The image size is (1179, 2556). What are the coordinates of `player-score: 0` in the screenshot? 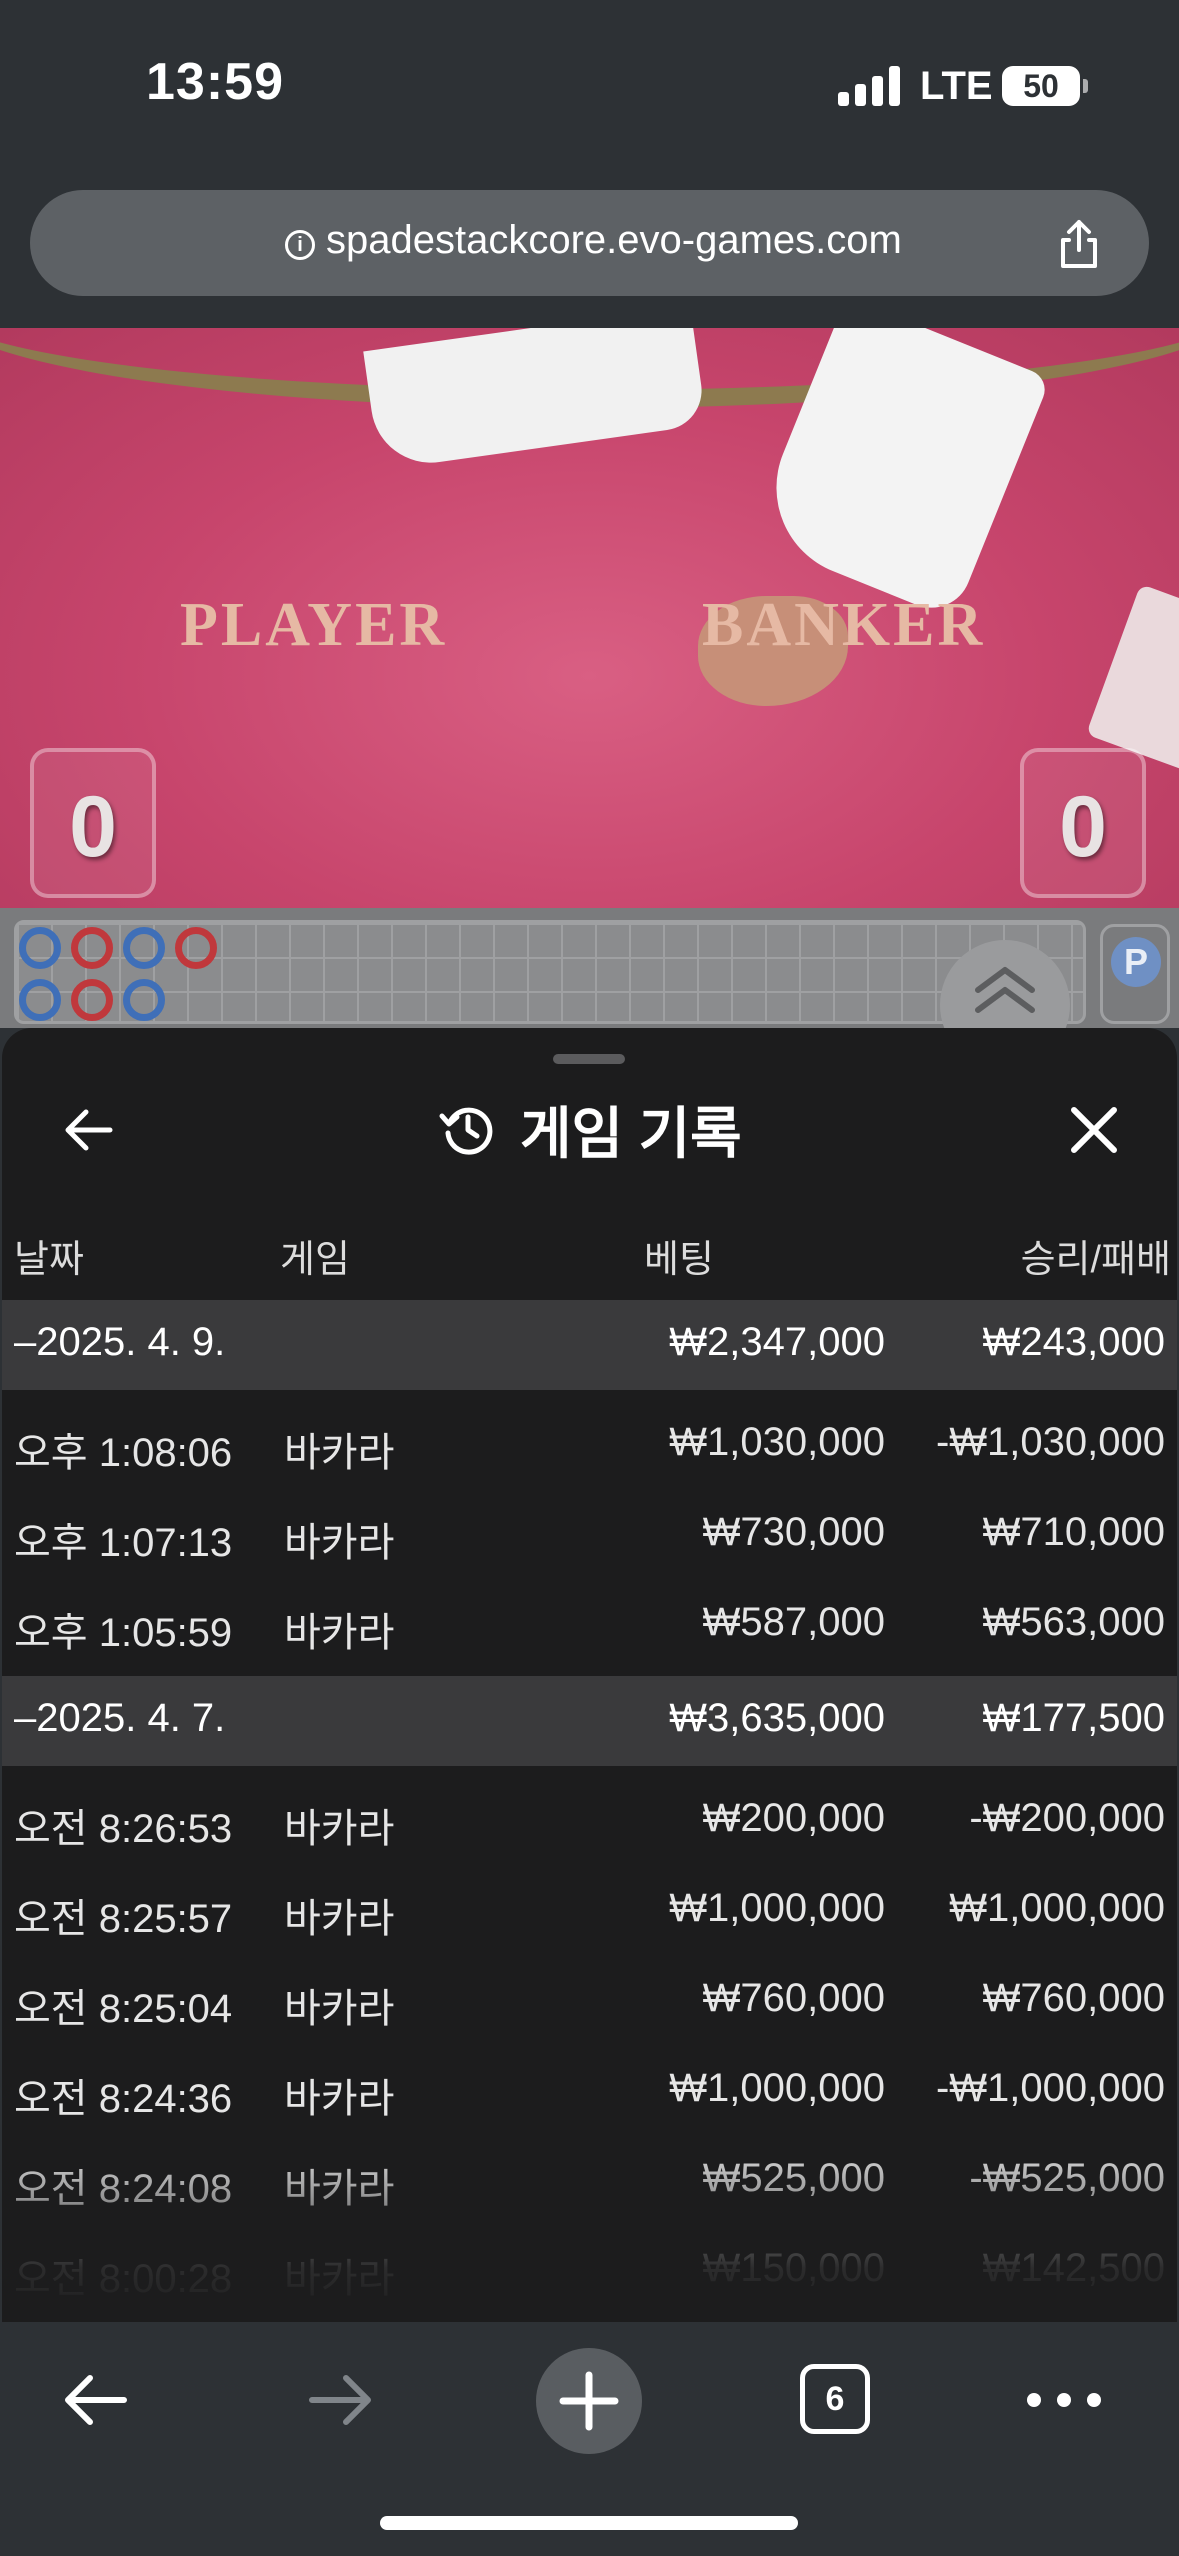 It's located at (93, 823).